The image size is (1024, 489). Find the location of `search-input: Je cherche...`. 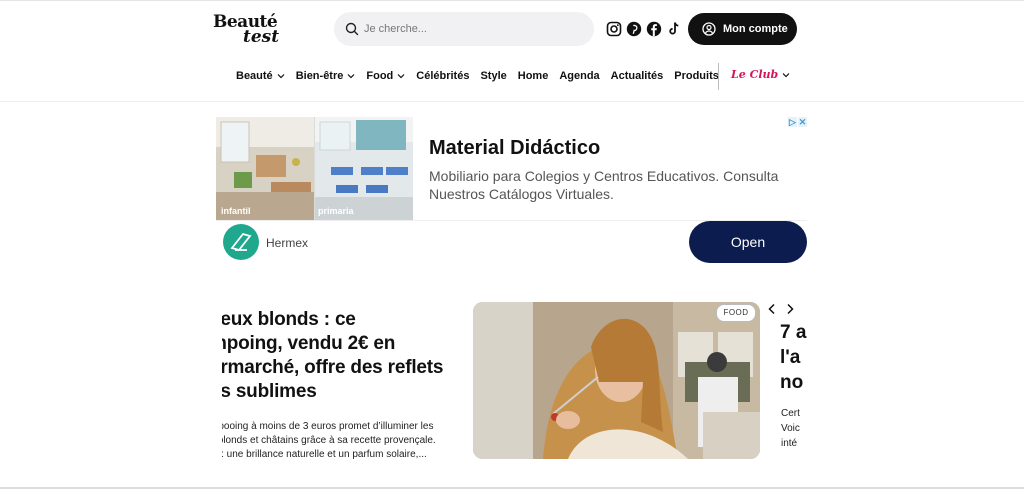

search-input: Je cherche... is located at coordinates (395, 29).